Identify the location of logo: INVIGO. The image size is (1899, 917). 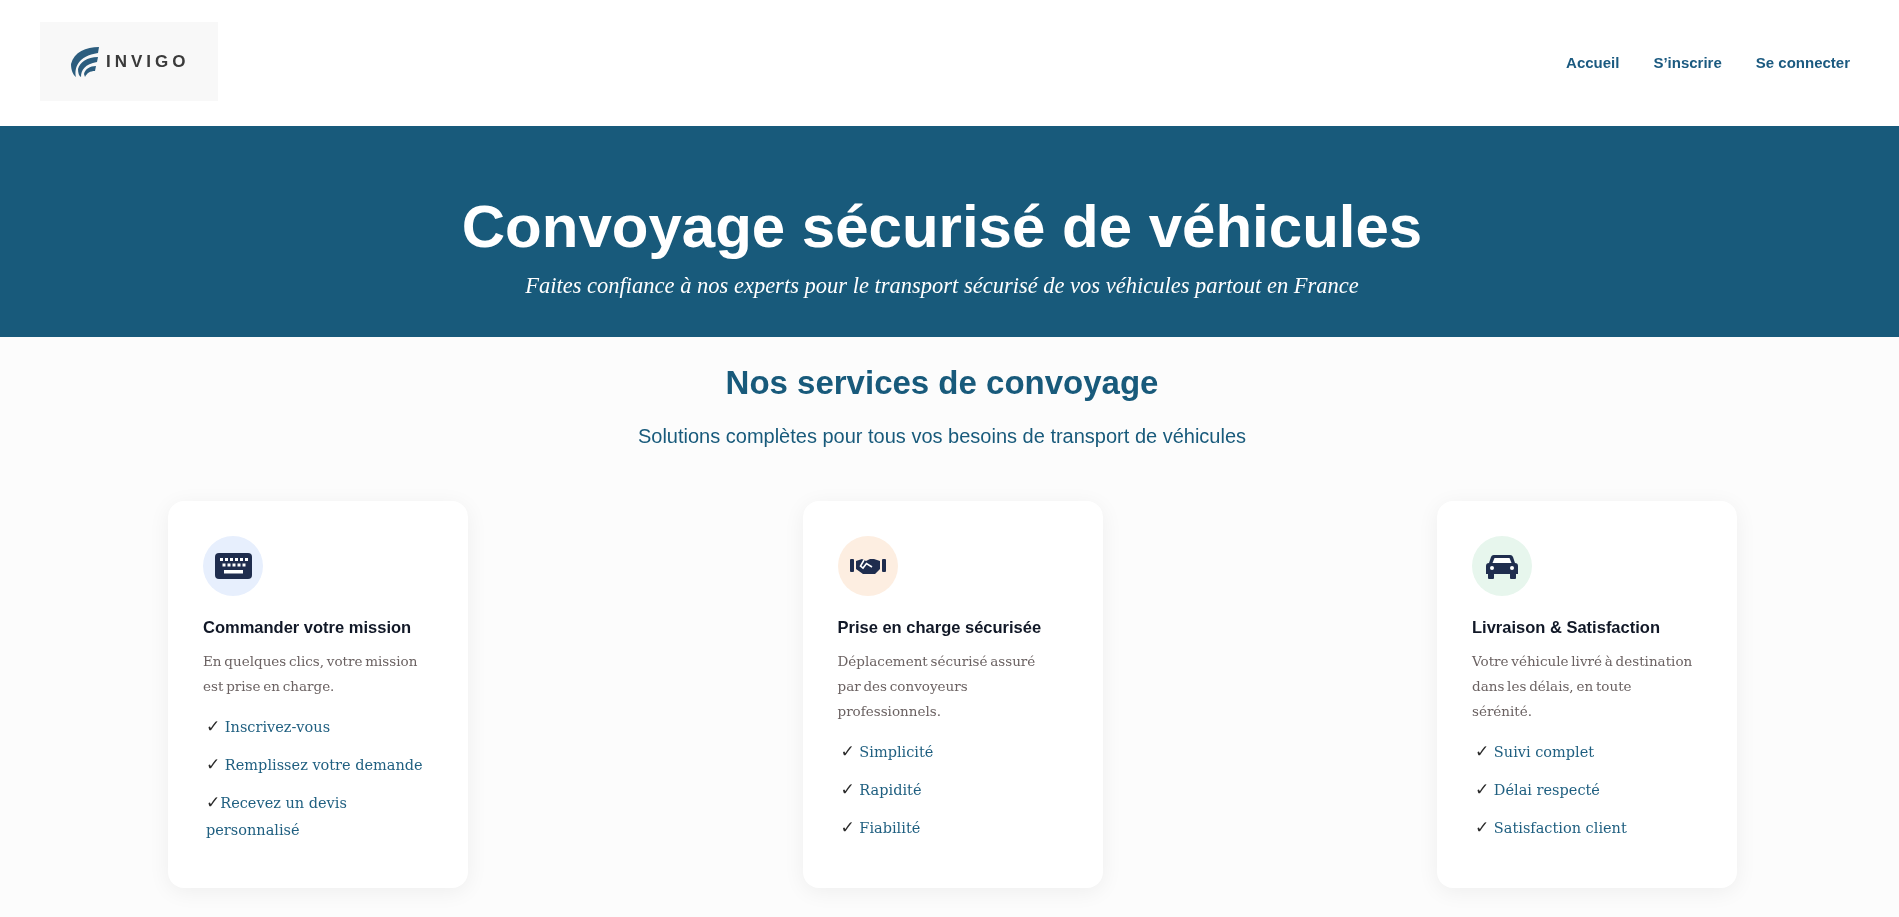
(129, 61).